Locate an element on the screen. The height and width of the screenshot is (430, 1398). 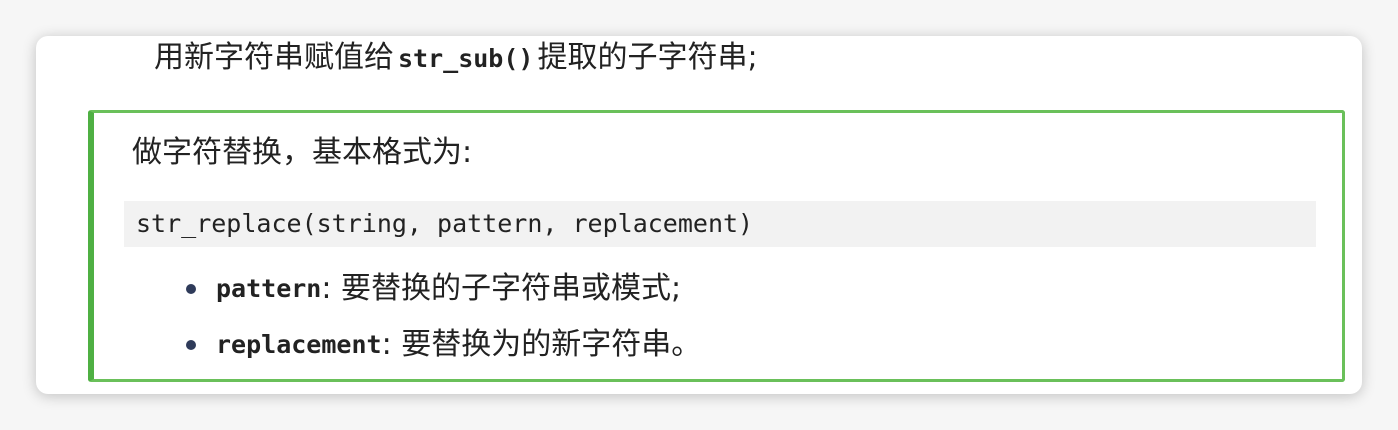
intro-line: 用新字符串赋值给 str_sub() 提取的子字符串; is located at coordinates (456, 58).